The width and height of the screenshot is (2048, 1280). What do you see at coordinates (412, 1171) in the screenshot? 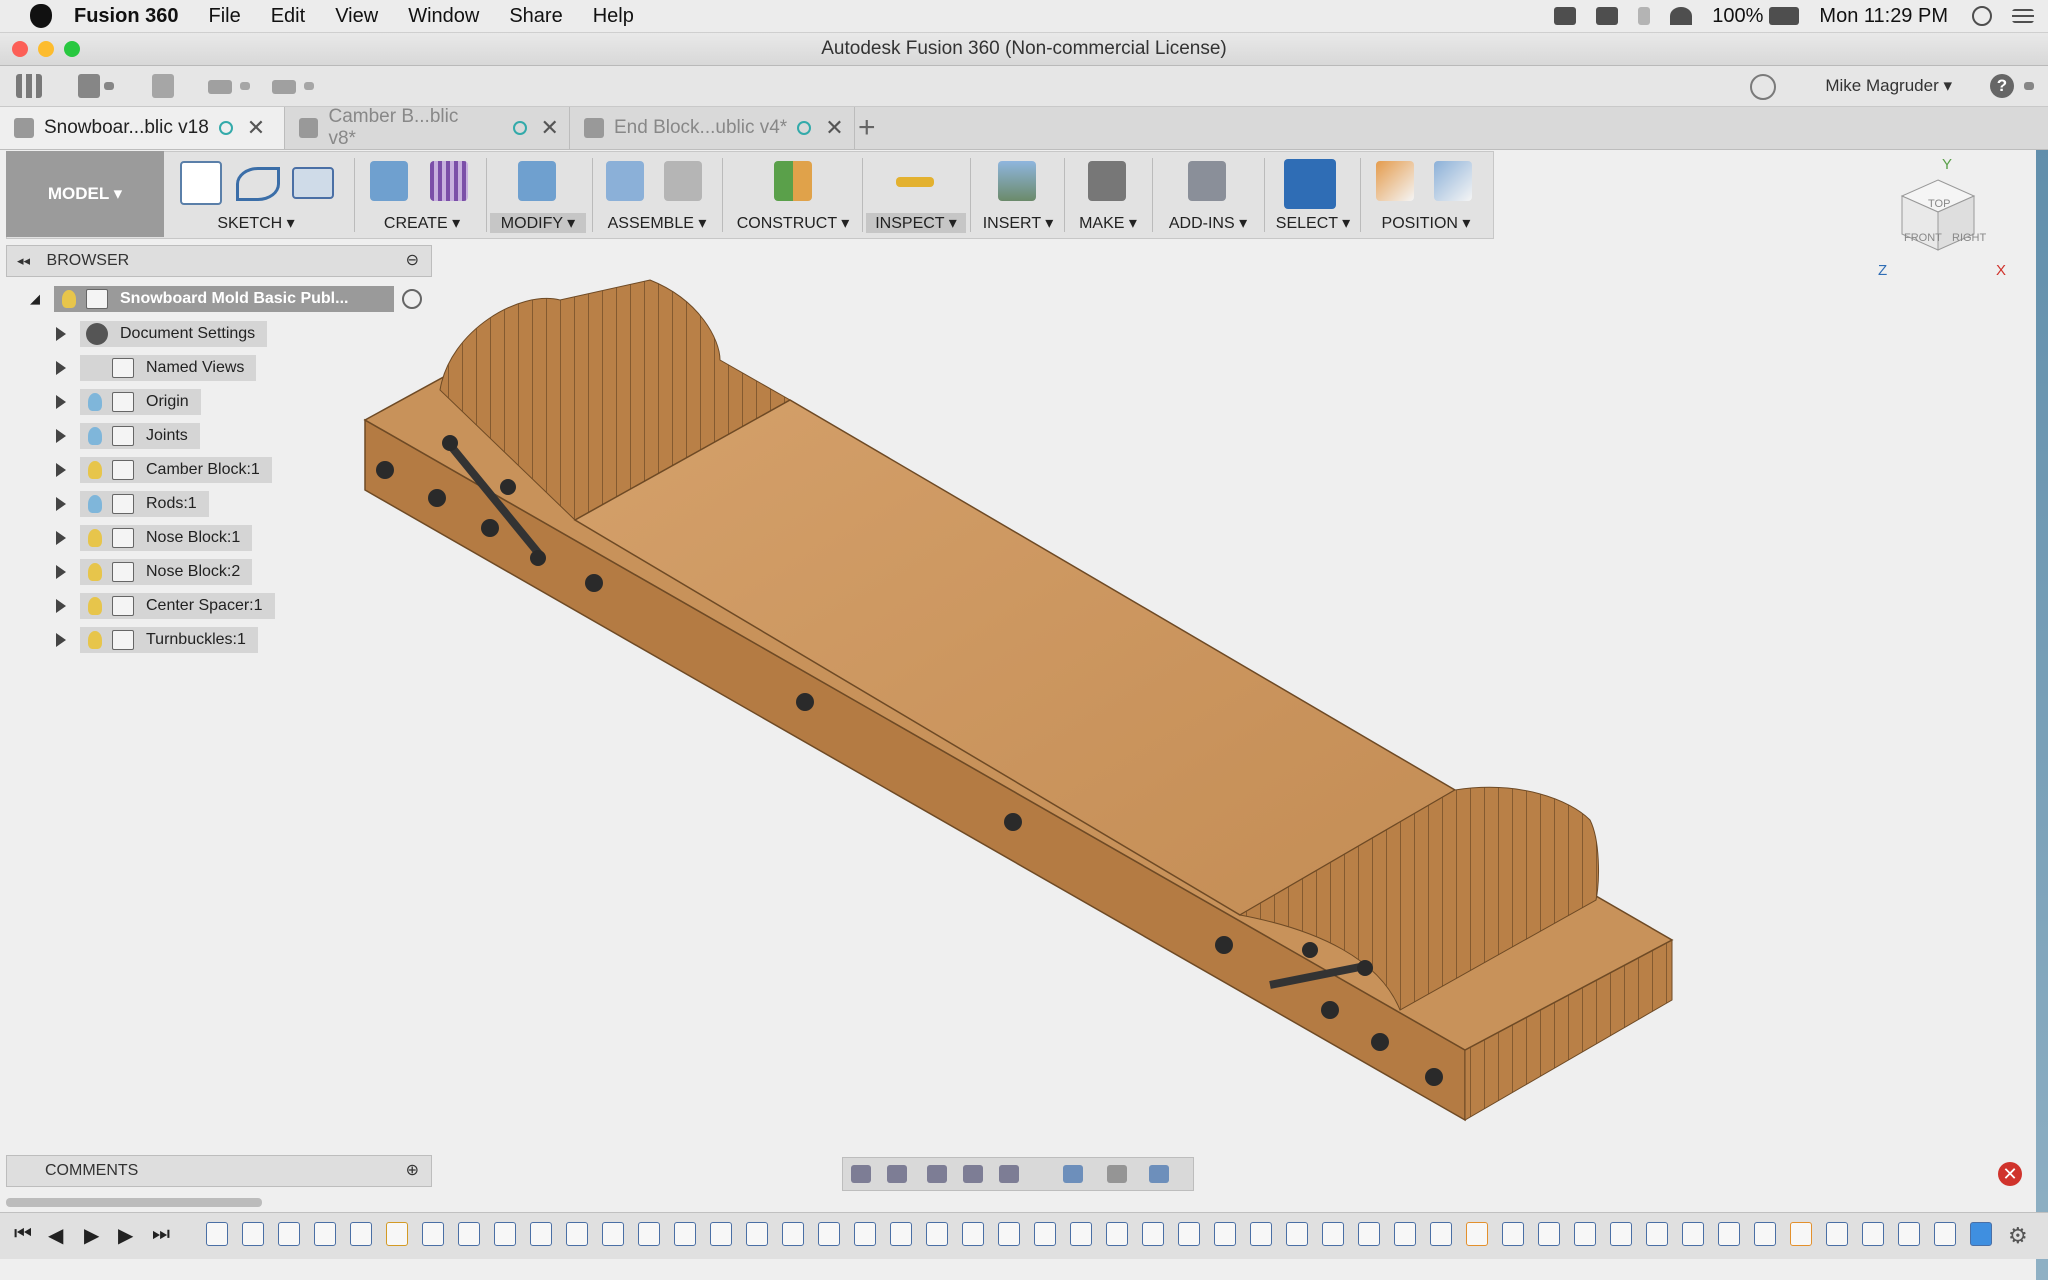
I see `add-comment-icon: ⊕` at bounding box center [412, 1171].